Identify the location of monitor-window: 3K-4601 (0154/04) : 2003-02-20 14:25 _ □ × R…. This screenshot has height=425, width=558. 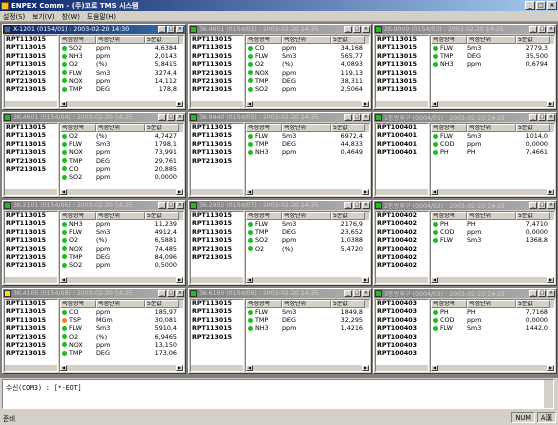
(94, 155).